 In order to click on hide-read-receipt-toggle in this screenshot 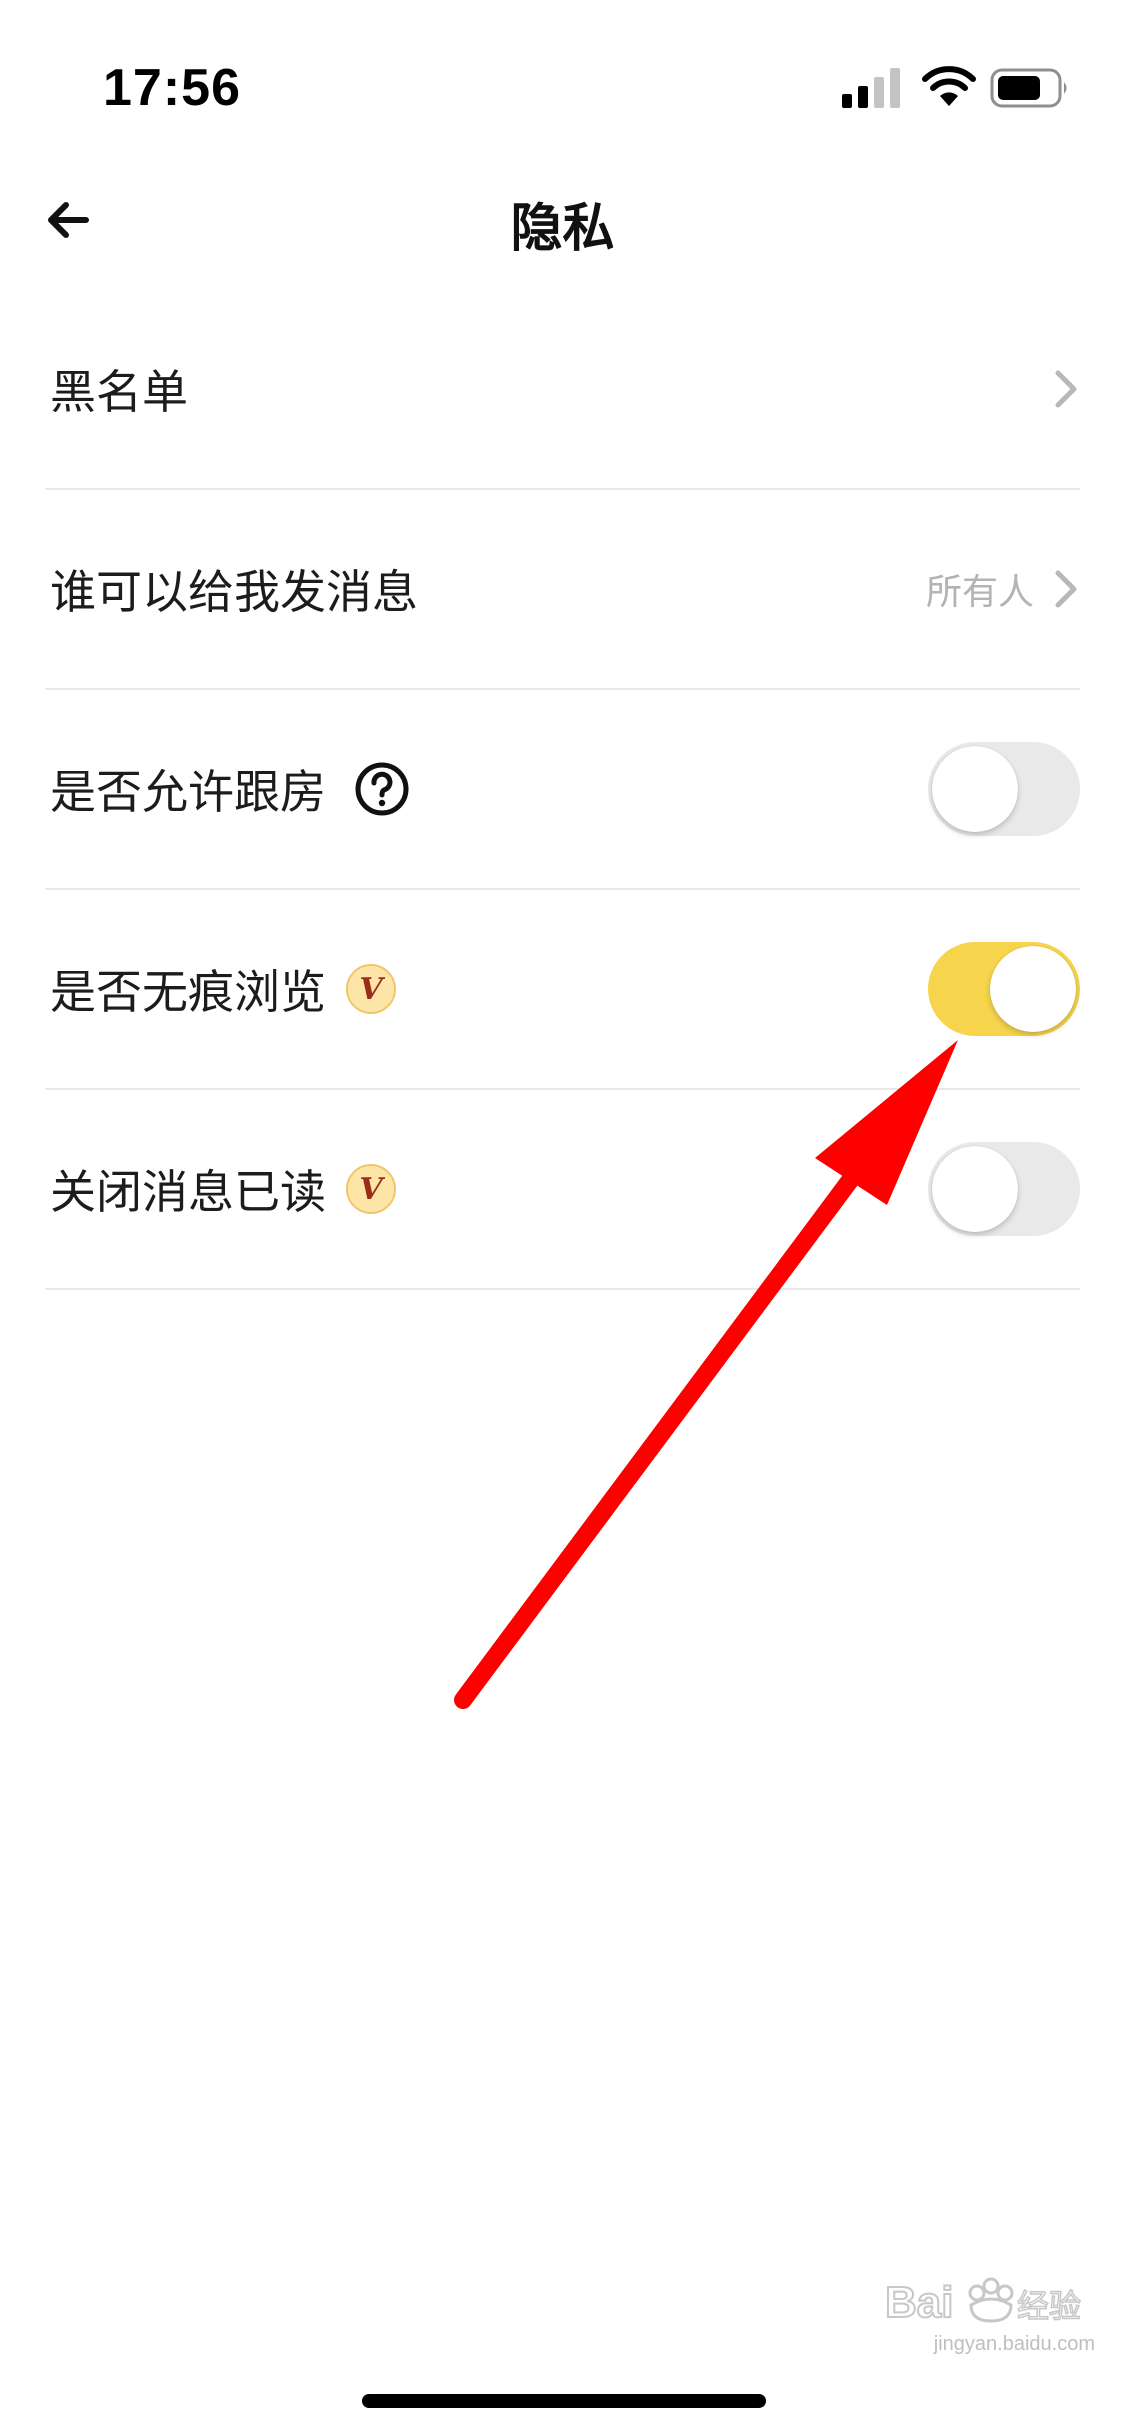, I will do `click(1004, 1189)`.